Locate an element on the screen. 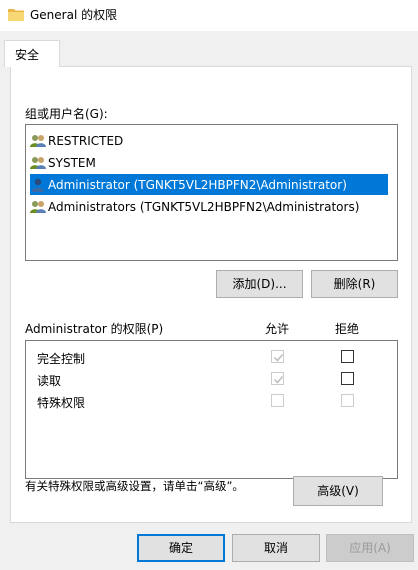  permission-name: 读取 is located at coordinates (49, 381).